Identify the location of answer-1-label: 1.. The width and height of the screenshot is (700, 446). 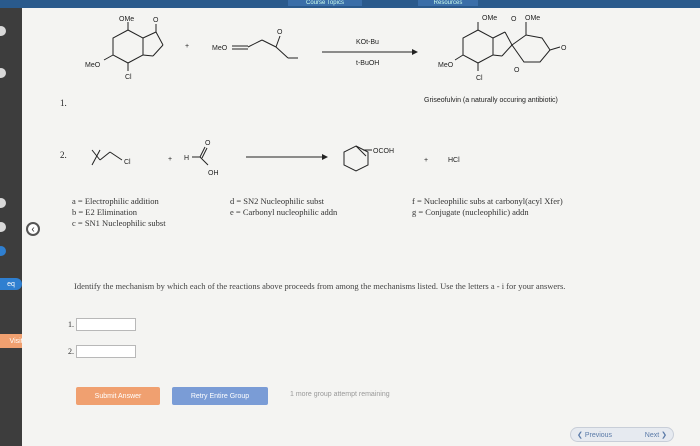
(71, 324).